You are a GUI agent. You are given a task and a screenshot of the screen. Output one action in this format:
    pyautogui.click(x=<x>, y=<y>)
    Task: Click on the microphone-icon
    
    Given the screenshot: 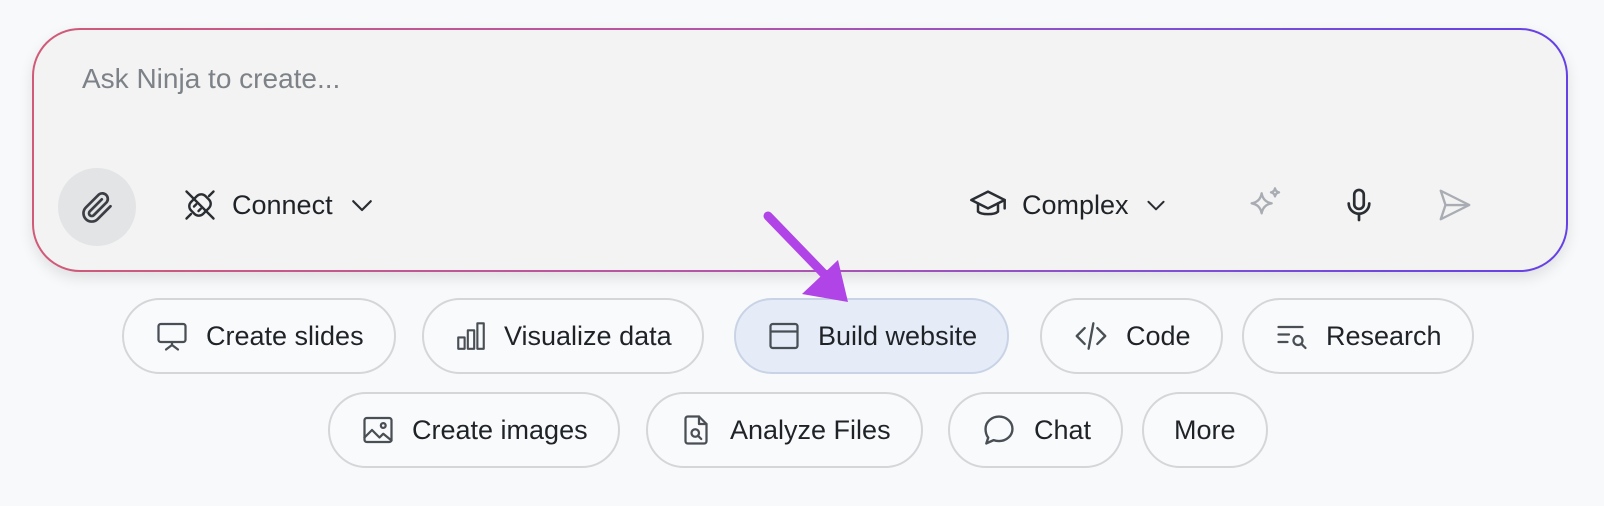 What is the action you would take?
    pyautogui.click(x=1359, y=205)
    